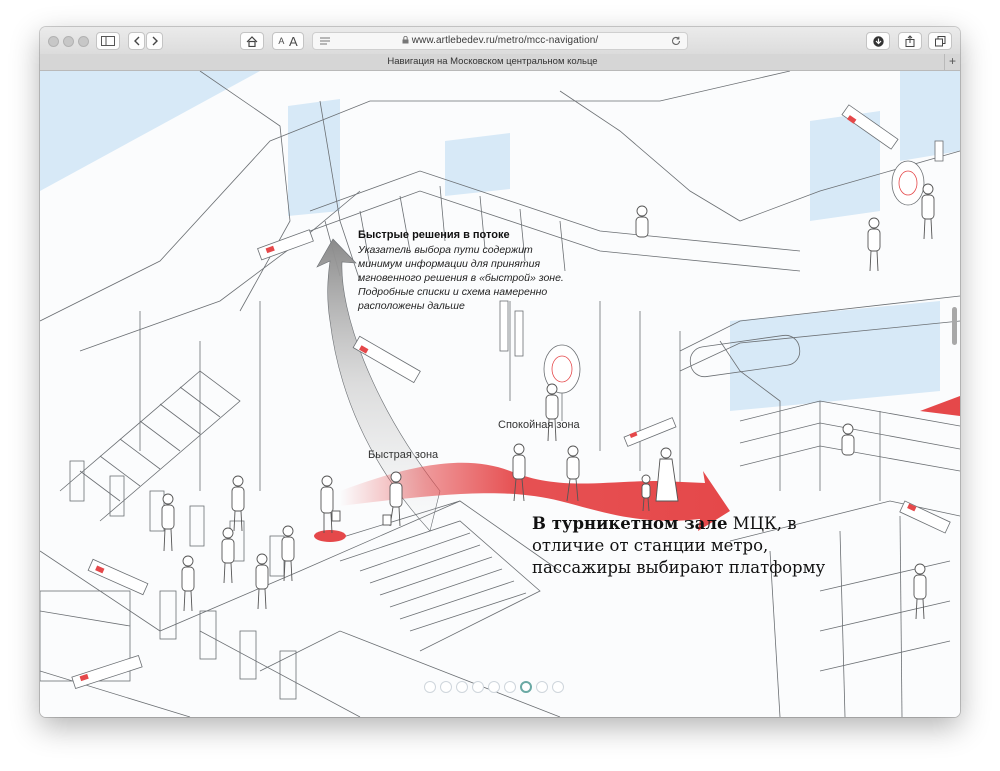  Describe the element at coordinates (293, 41) in the screenshot. I see `text-larger-button: A` at that location.